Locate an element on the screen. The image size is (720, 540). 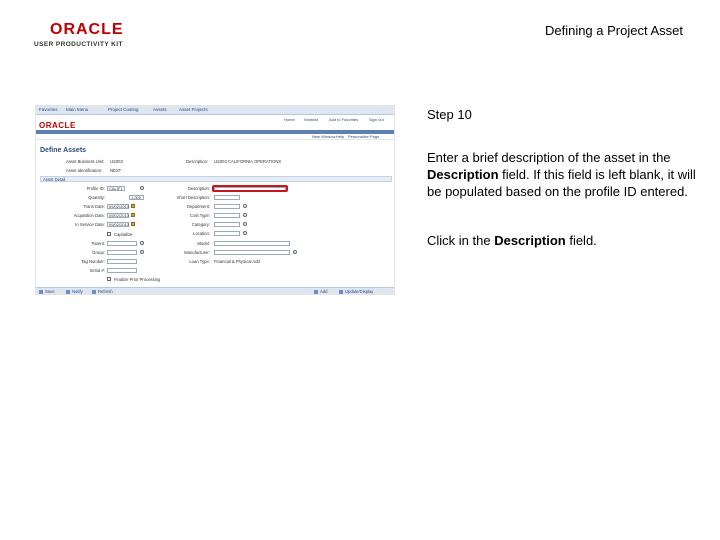
refresh-icon is located at coordinates (94, 292).